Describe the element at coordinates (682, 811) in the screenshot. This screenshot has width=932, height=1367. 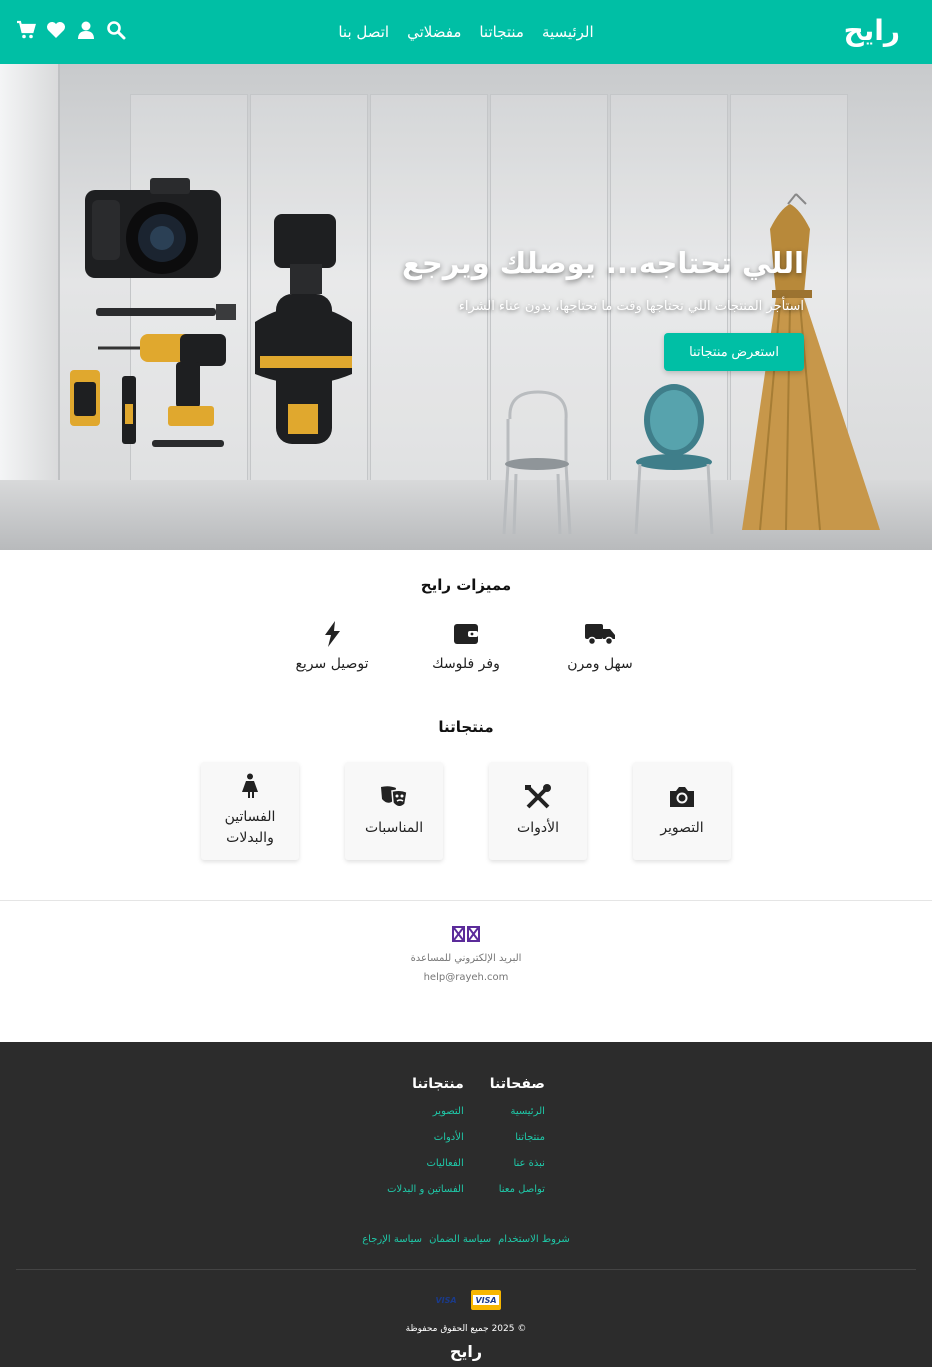
I see `category-card-photography: التصوير` at that location.